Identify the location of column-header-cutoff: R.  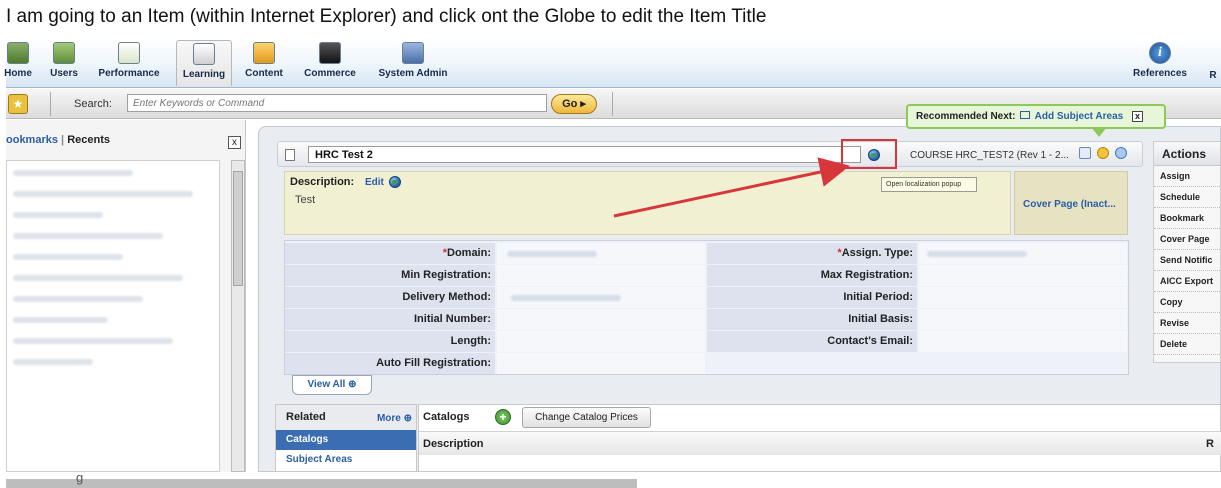
(1210, 444).